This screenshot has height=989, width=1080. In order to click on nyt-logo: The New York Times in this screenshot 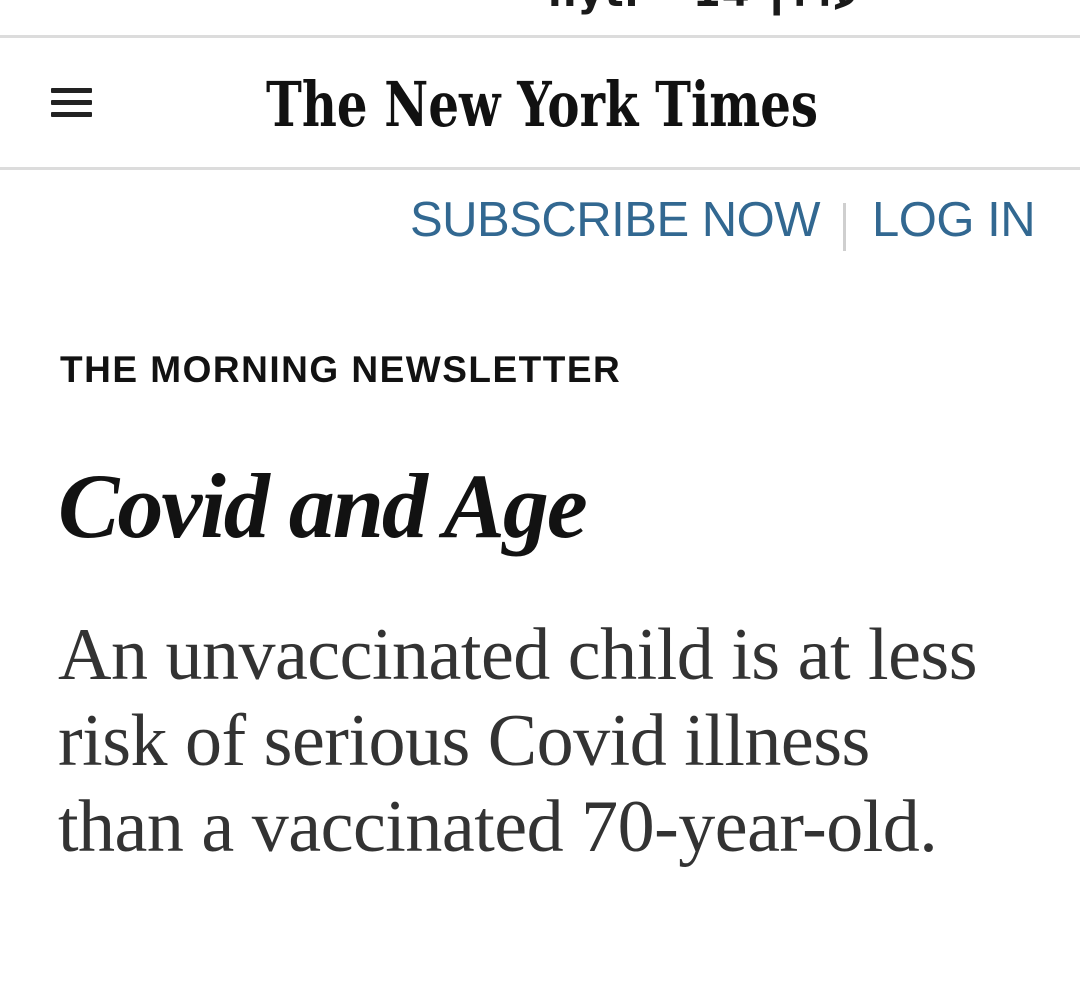, I will do `click(542, 105)`.